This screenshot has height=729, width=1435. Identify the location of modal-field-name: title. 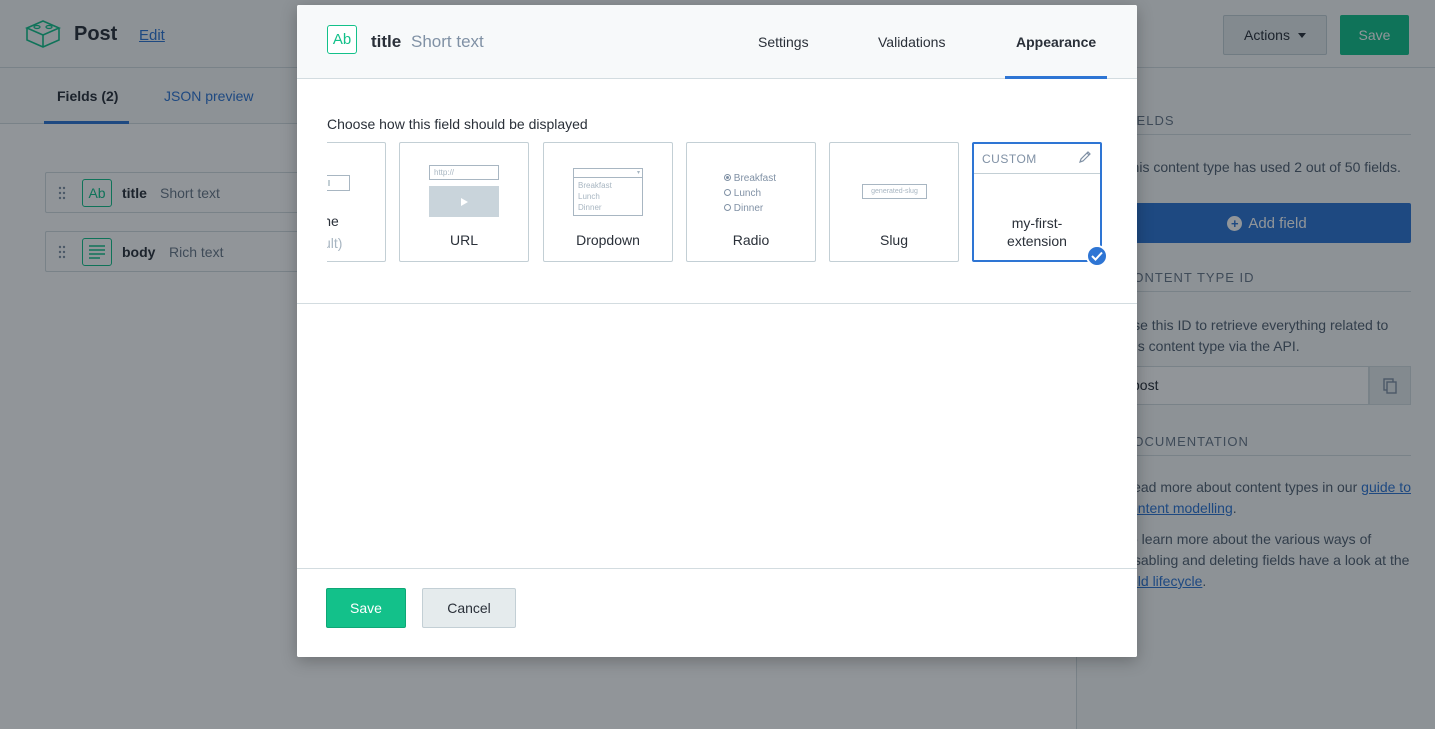
(386, 41).